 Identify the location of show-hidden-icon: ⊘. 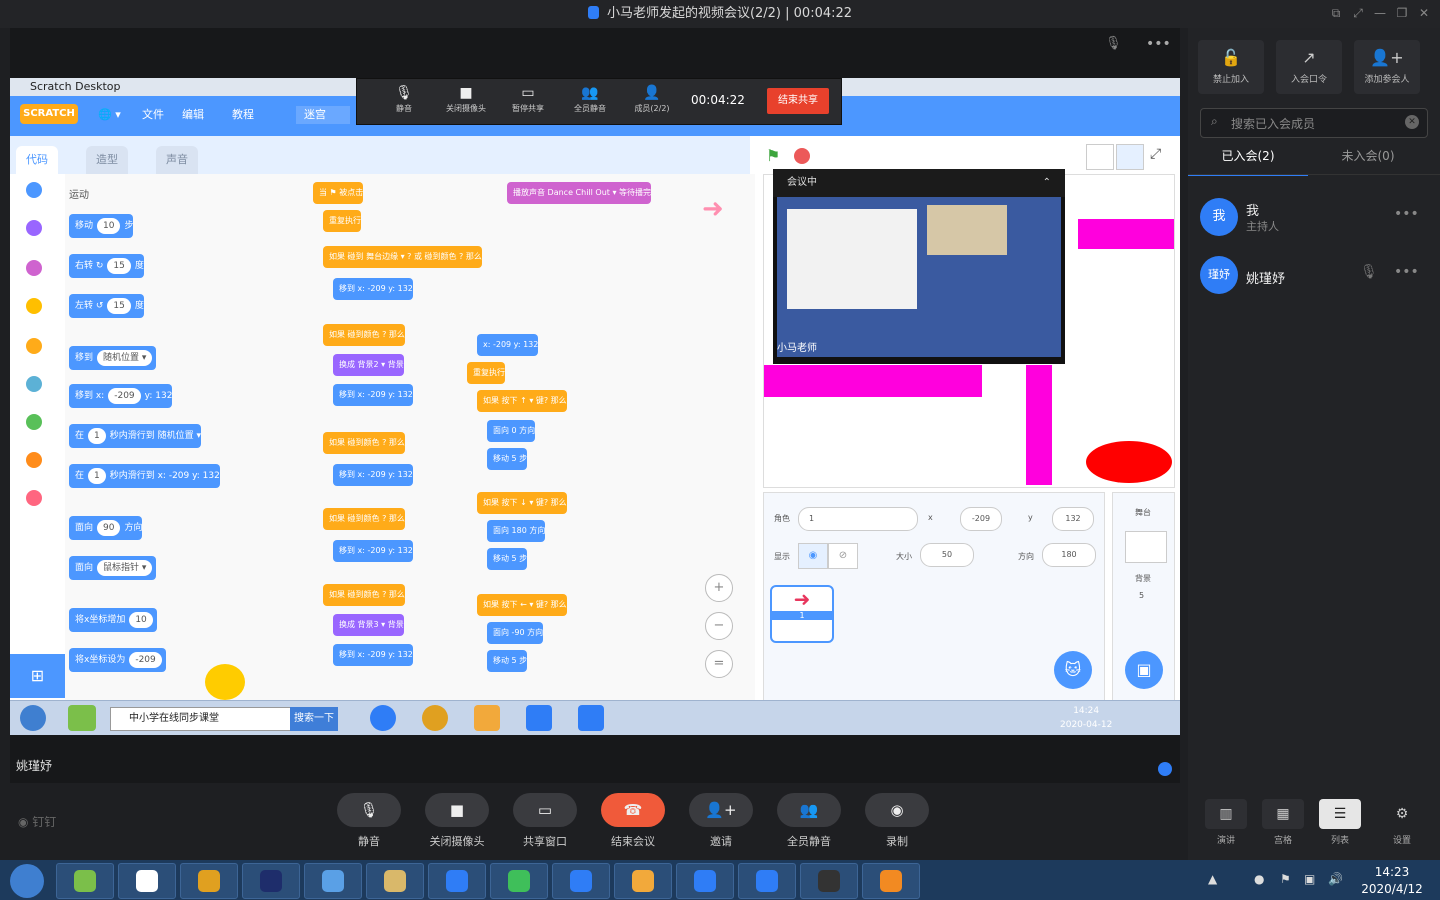
(843, 556).